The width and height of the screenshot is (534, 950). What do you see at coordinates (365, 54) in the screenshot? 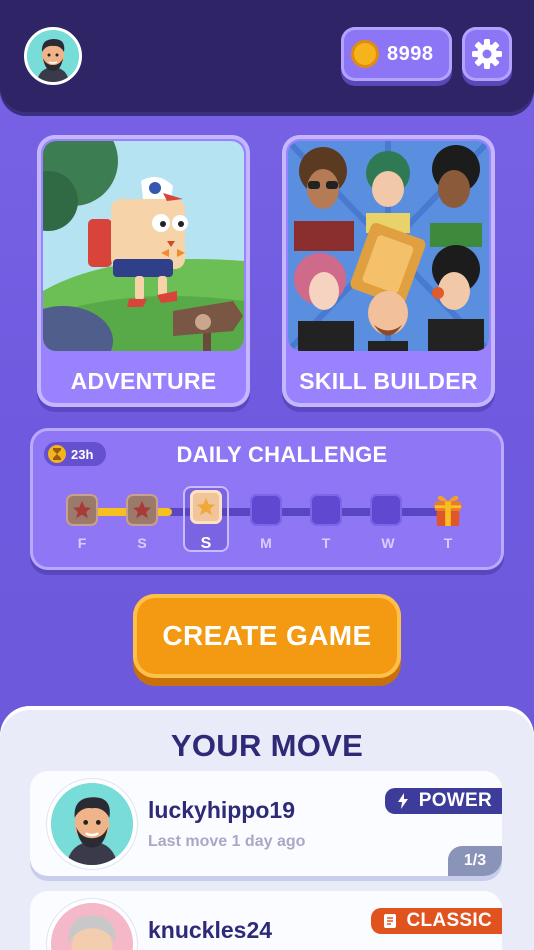
I see `coin-icon` at bounding box center [365, 54].